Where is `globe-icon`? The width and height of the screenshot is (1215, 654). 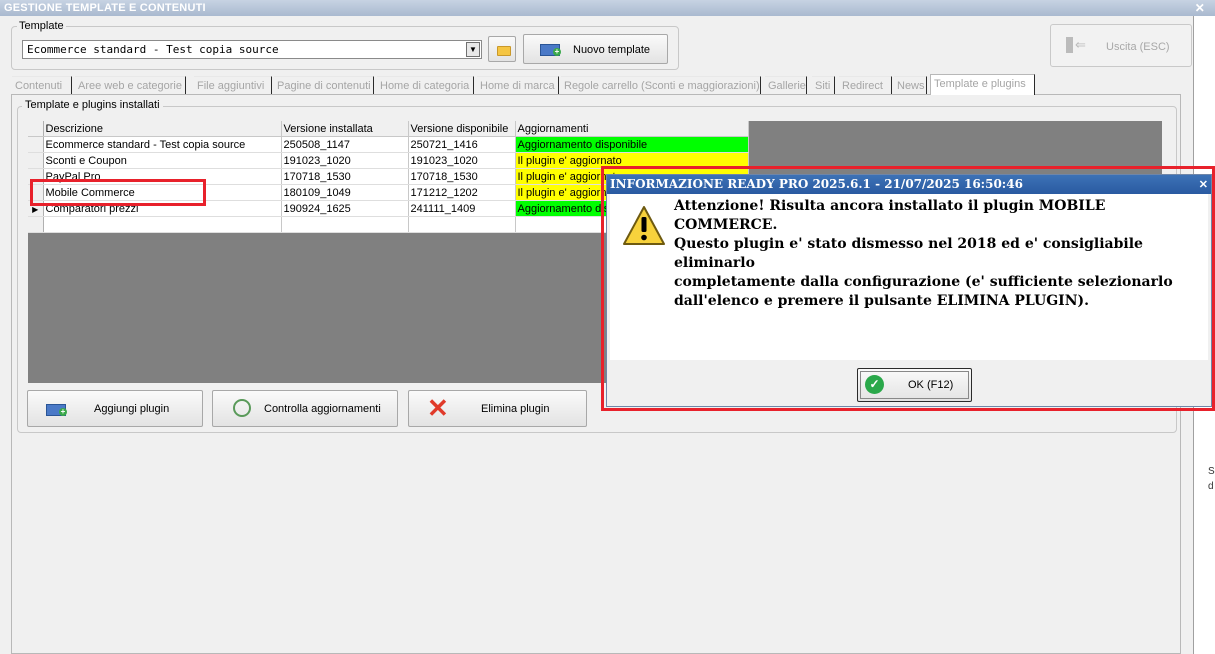 globe-icon is located at coordinates (242, 408).